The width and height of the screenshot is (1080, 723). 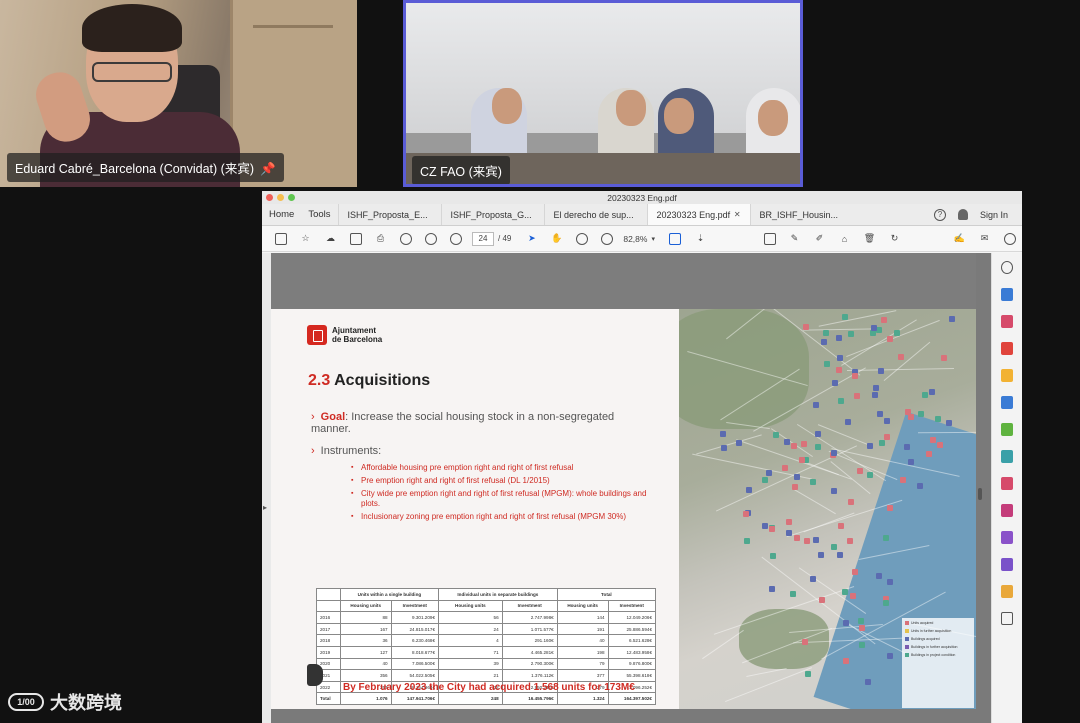 I want to click on delete-button: 🗑, so click(x=869, y=239).